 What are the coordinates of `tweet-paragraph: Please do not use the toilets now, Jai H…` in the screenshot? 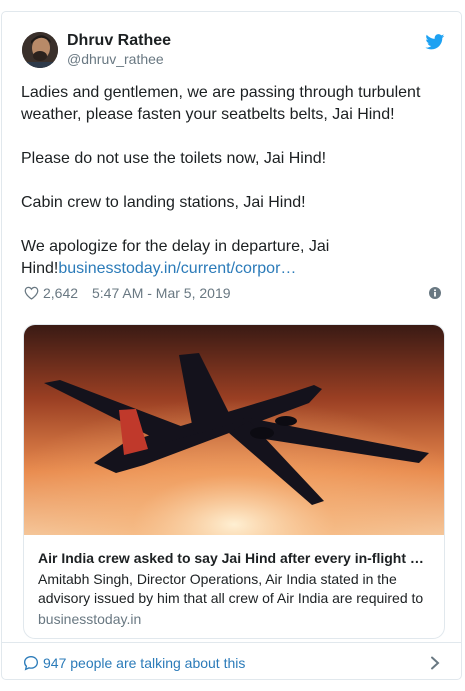 It's located at (174, 158).